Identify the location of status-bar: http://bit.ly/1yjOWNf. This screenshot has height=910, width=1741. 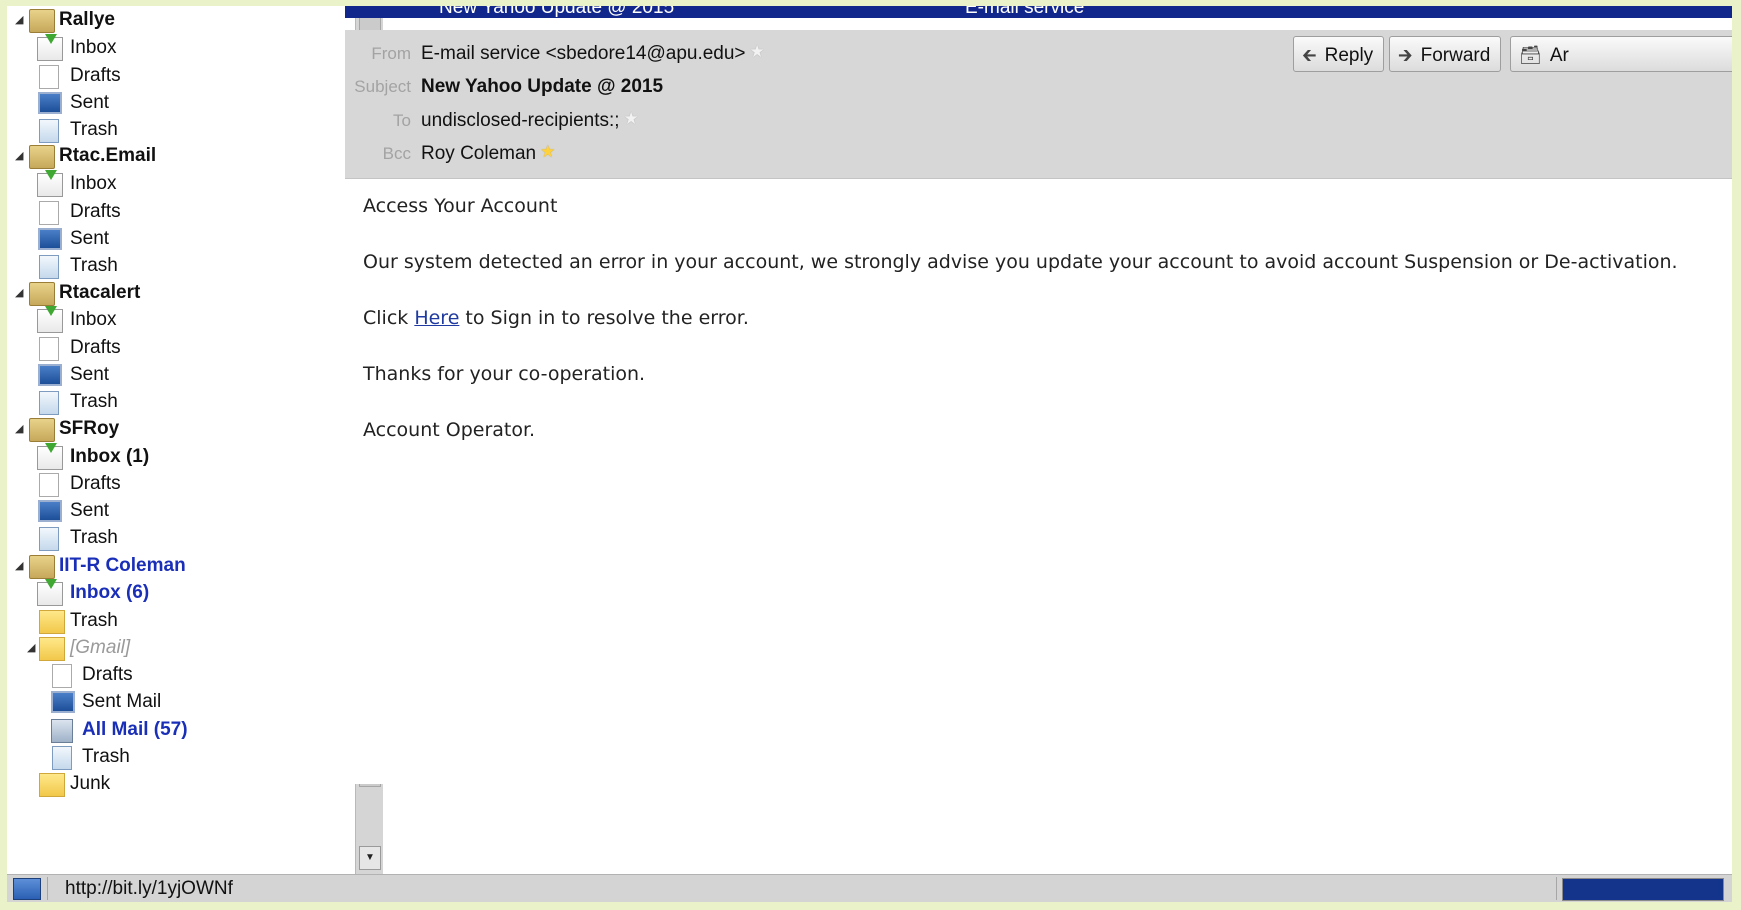
(869, 888).